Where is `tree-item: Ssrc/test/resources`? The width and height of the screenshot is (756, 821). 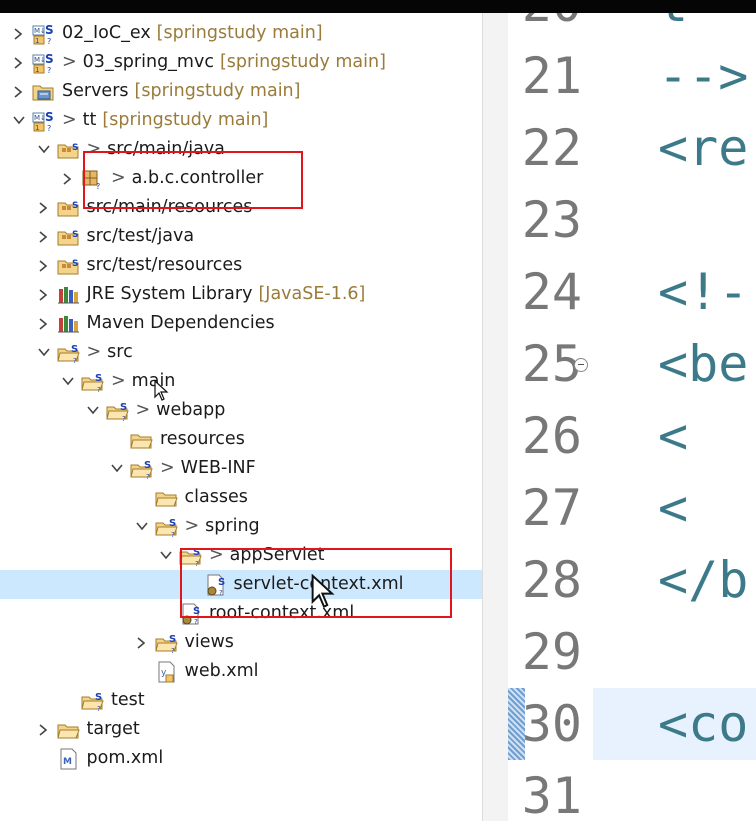
tree-item: Ssrc/test/resources is located at coordinates (241, 265).